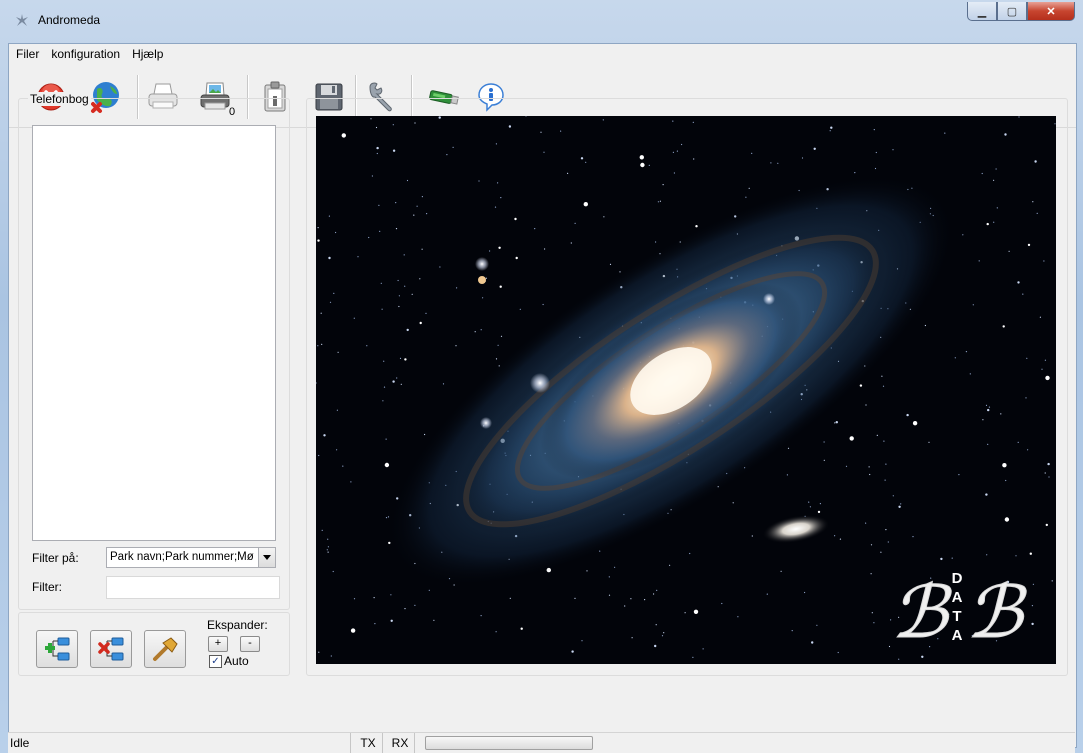 The image size is (1083, 753). I want to click on phonebook-title: Telefonbog, so click(59, 99).